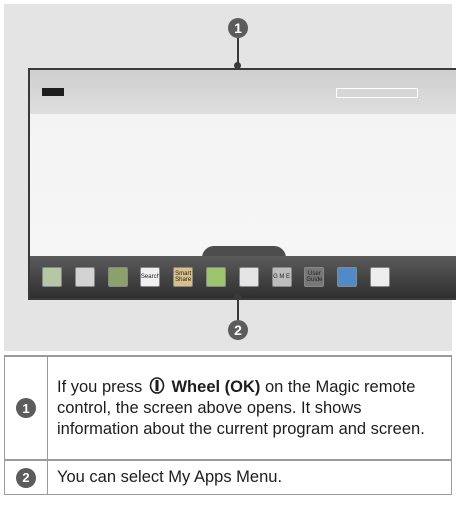 The height and width of the screenshot is (506, 456). I want to click on settings-gear-icon, so click(84, 277).